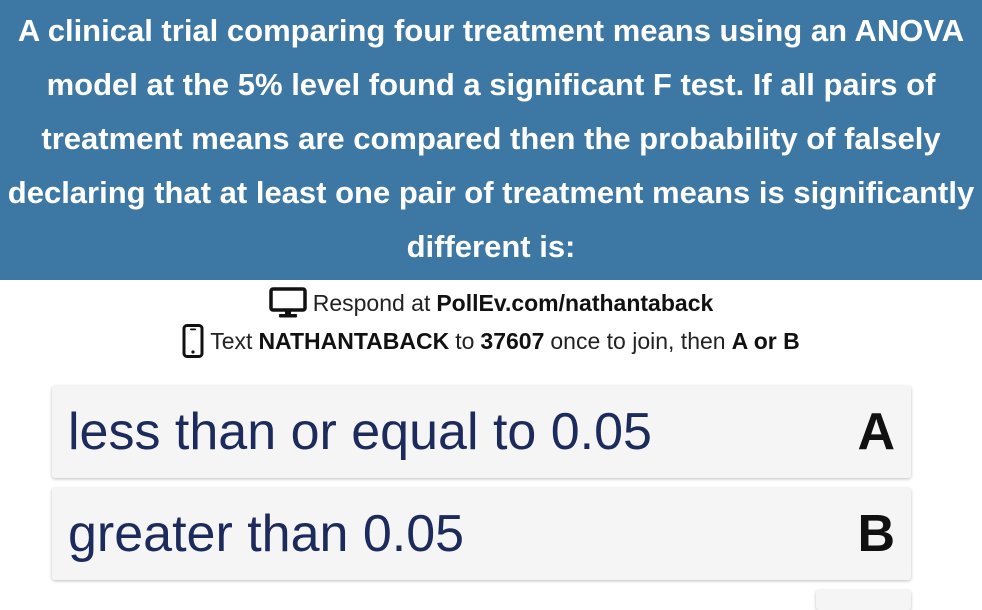 The height and width of the screenshot is (610, 982). What do you see at coordinates (231, 340) in the screenshot?
I see `sms-prefix: Text` at bounding box center [231, 340].